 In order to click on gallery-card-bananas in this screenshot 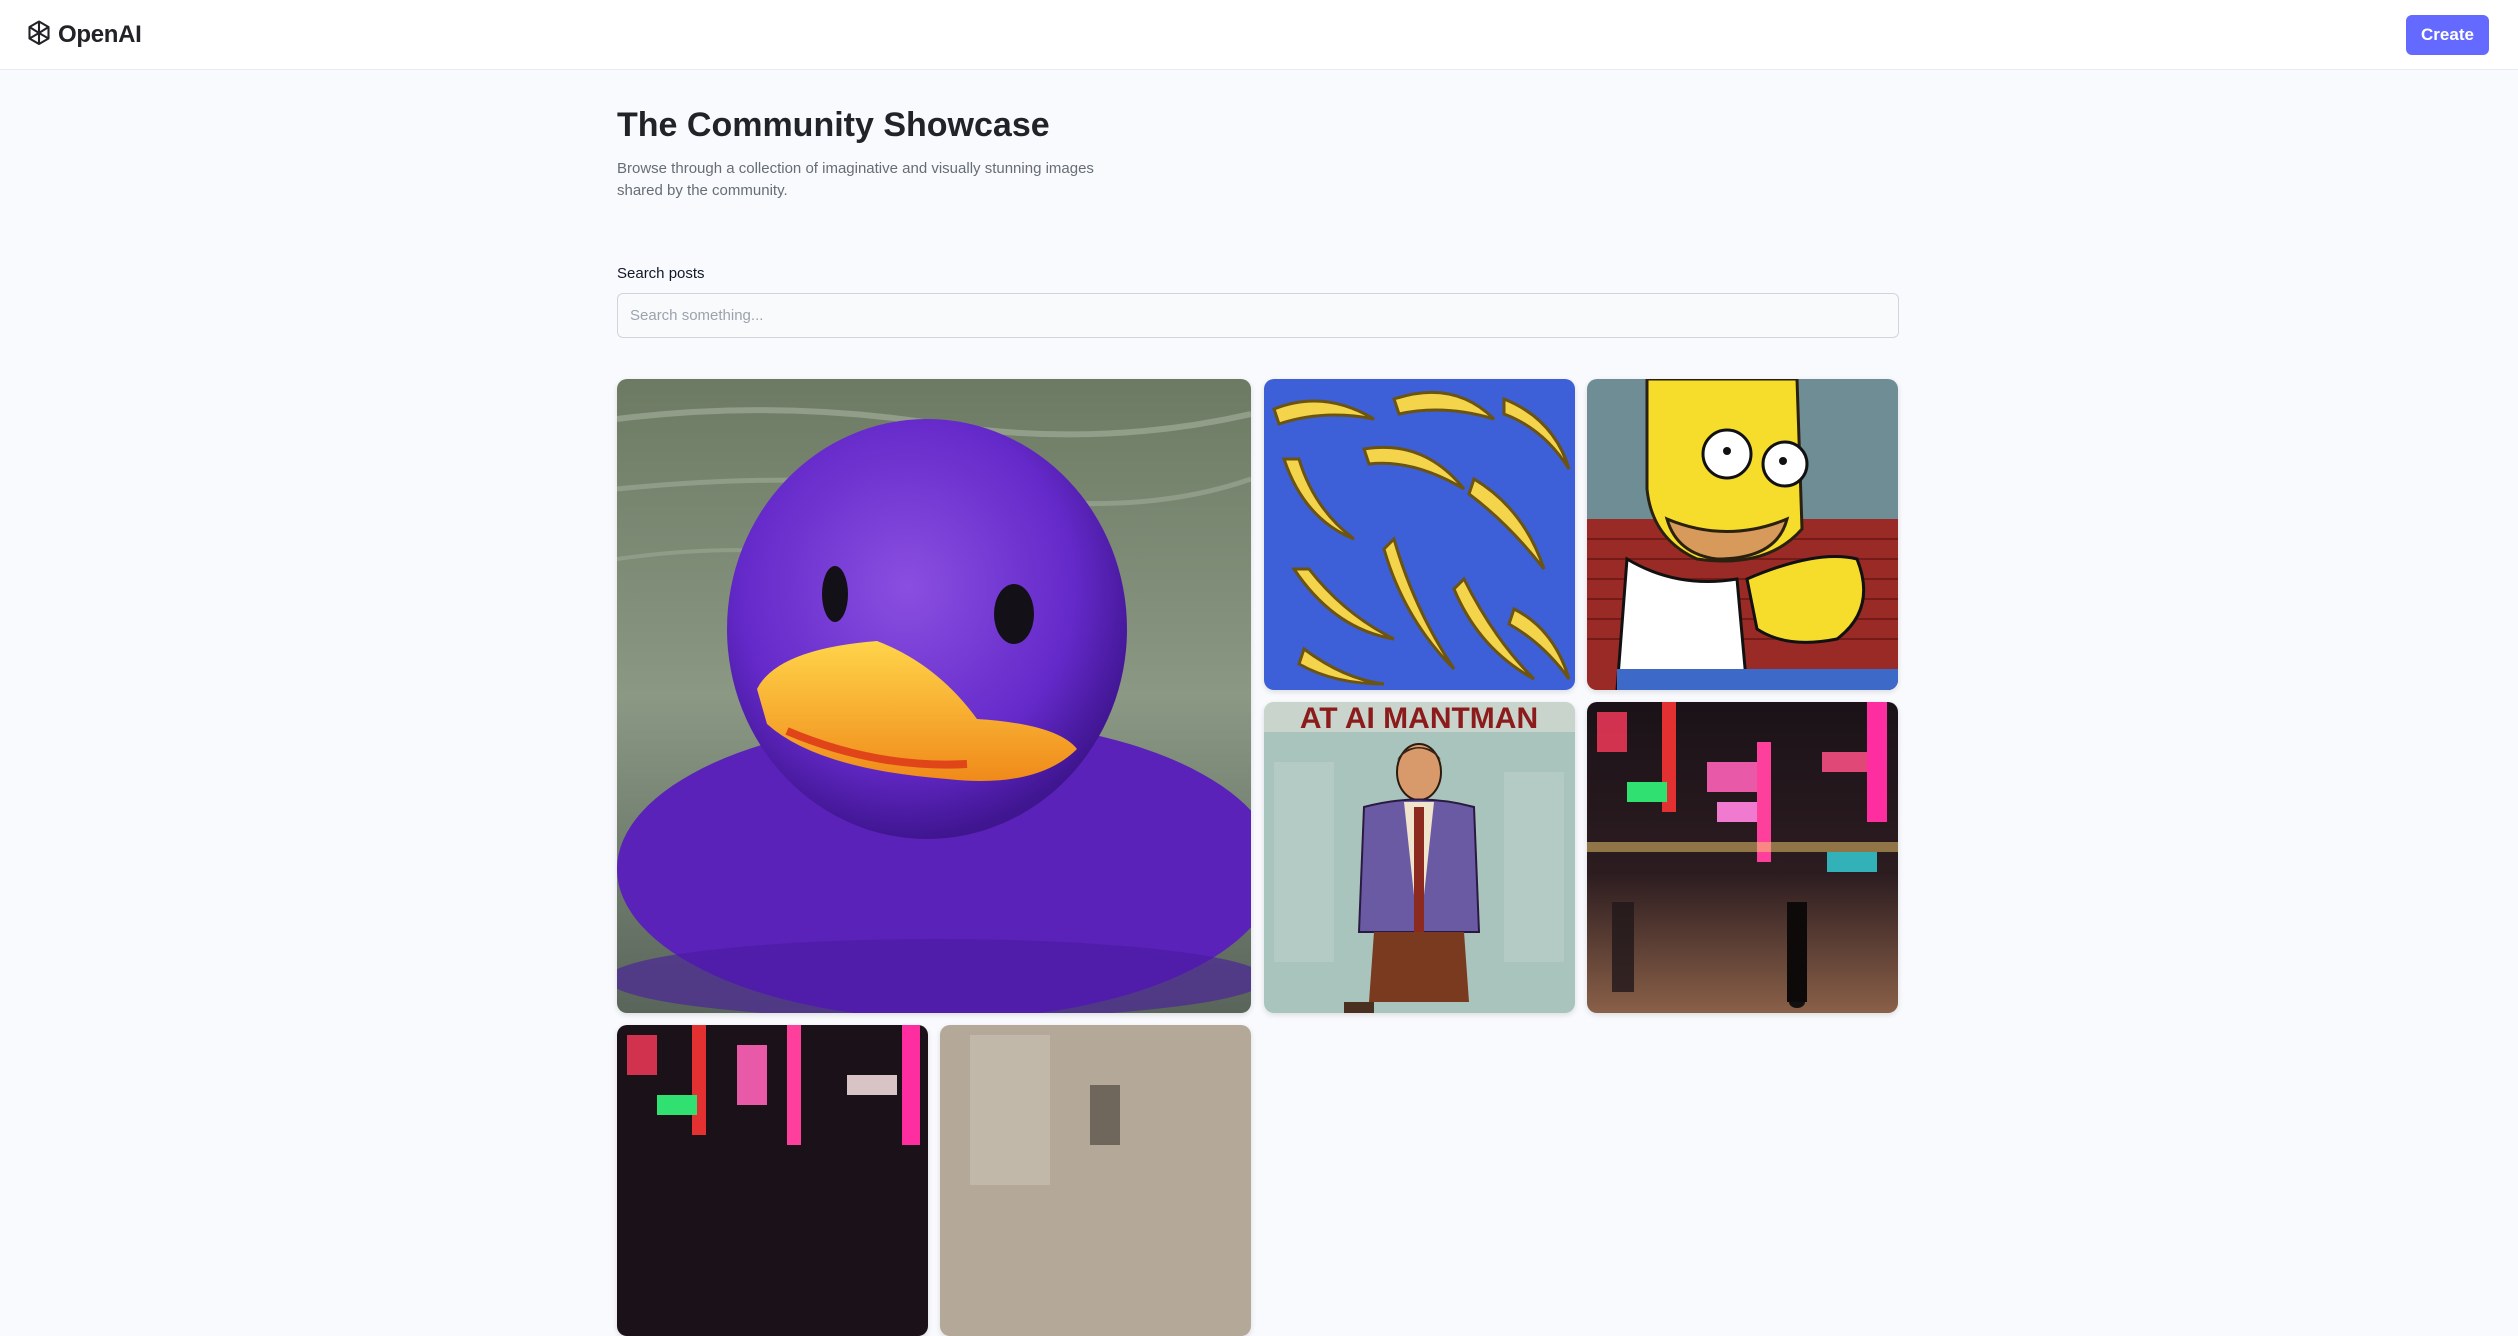, I will do `click(1419, 534)`.